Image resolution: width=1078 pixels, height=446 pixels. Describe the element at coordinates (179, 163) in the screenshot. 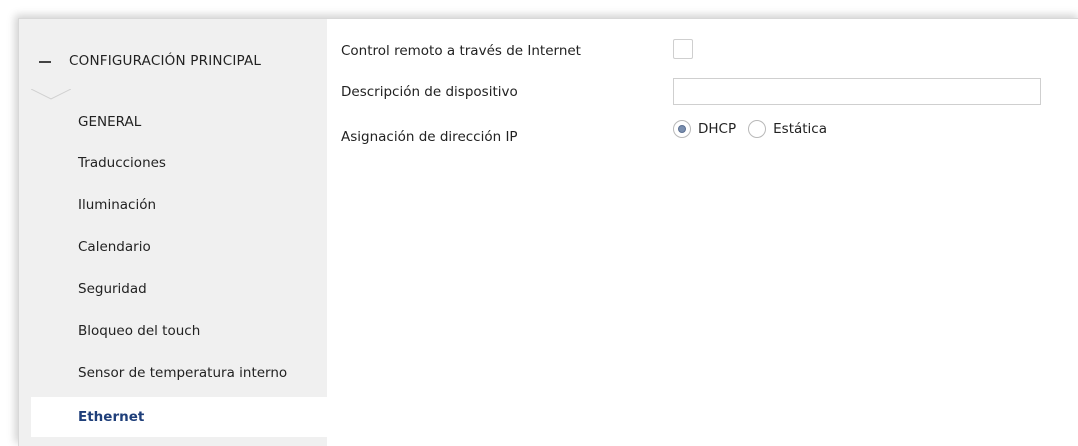

I see `sidebar-item-traducciones: Traducciones` at that location.